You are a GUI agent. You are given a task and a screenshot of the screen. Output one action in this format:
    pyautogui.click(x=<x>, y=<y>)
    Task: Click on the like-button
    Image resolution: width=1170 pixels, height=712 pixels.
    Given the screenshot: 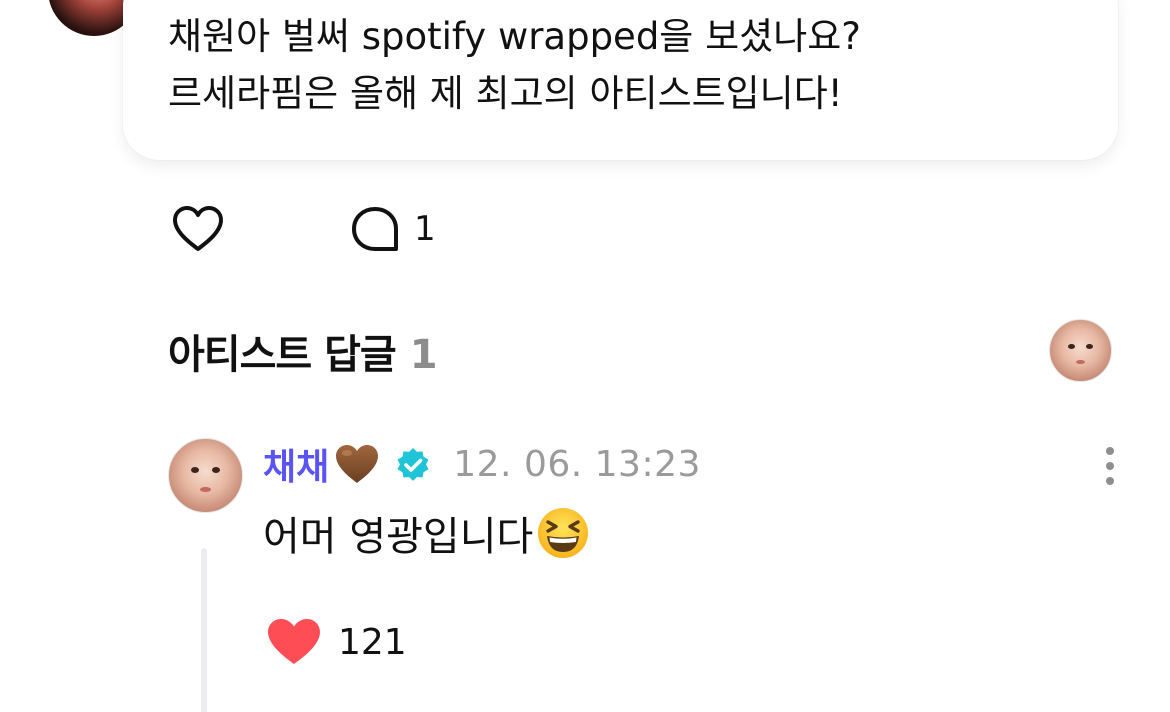 What is the action you would take?
    pyautogui.click(x=198, y=229)
    